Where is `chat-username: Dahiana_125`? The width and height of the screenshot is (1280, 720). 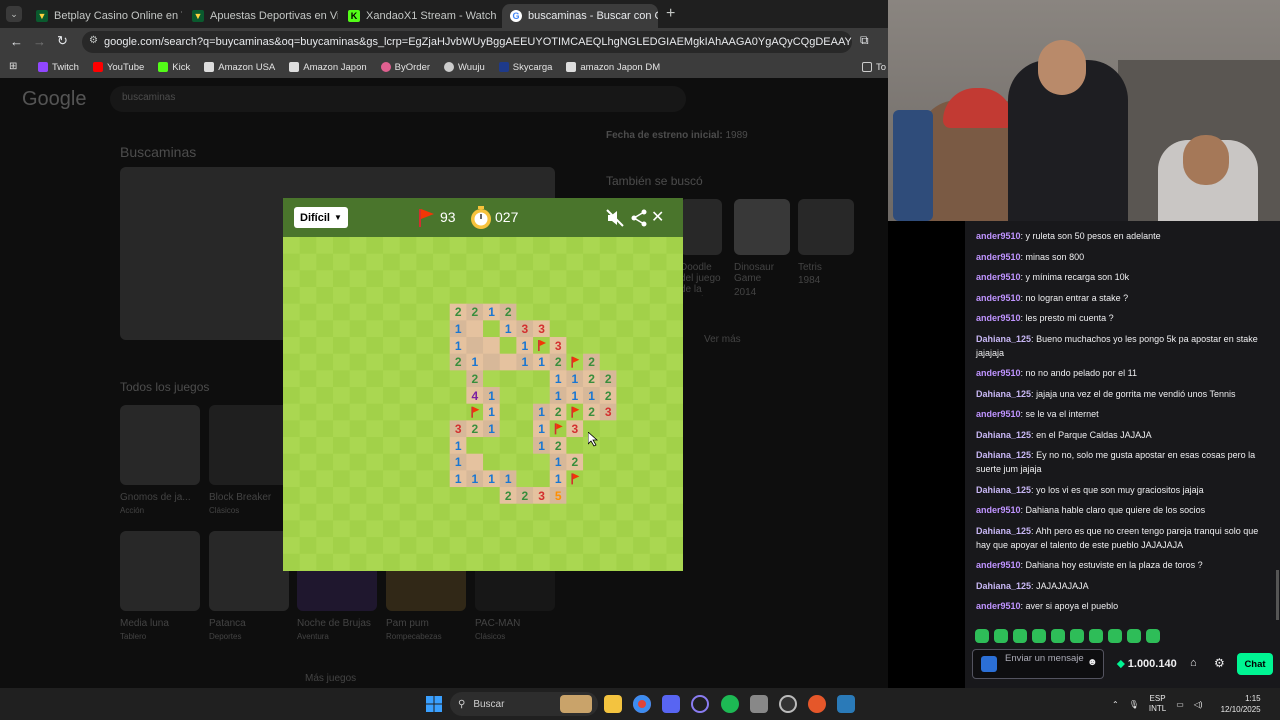 chat-username: Dahiana_125 is located at coordinates (1003, 435).